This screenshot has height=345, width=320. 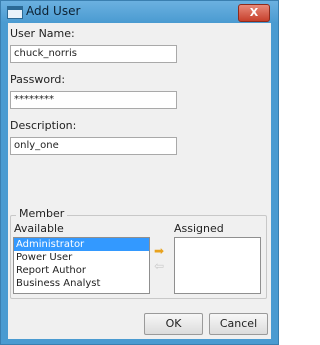 What do you see at coordinates (81, 257) in the screenshot?
I see `list-item: Power User` at bounding box center [81, 257].